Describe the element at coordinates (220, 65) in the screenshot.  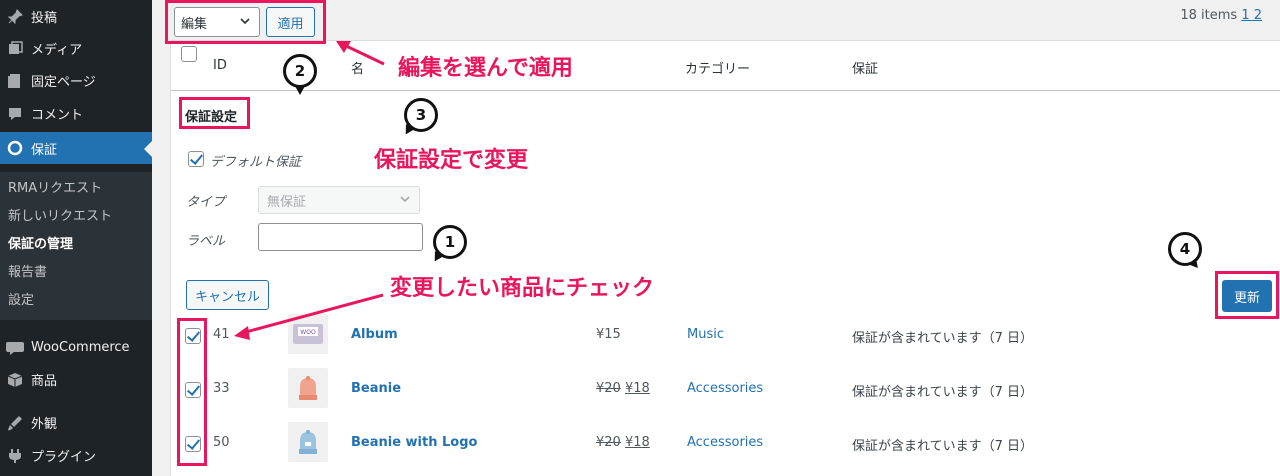
I see `column-header-id: ID` at that location.